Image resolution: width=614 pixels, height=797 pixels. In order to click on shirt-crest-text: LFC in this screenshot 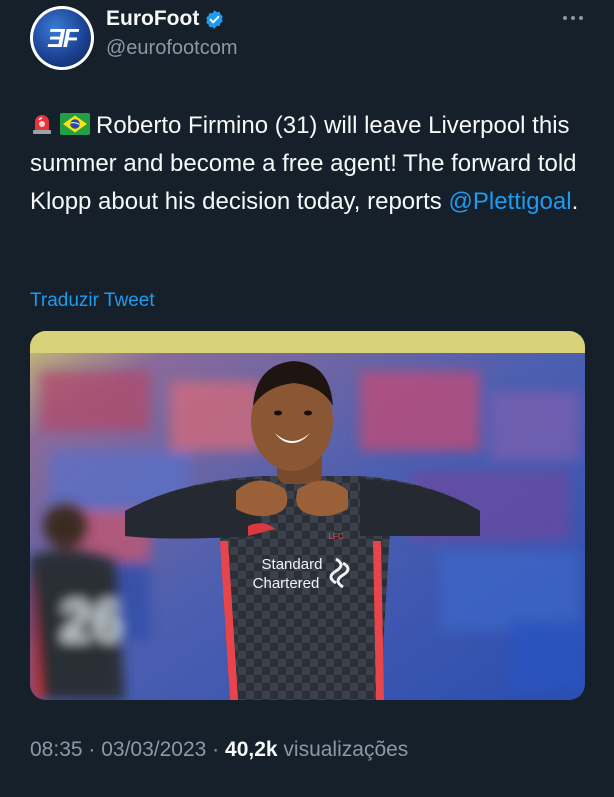, I will do `click(335, 536)`.